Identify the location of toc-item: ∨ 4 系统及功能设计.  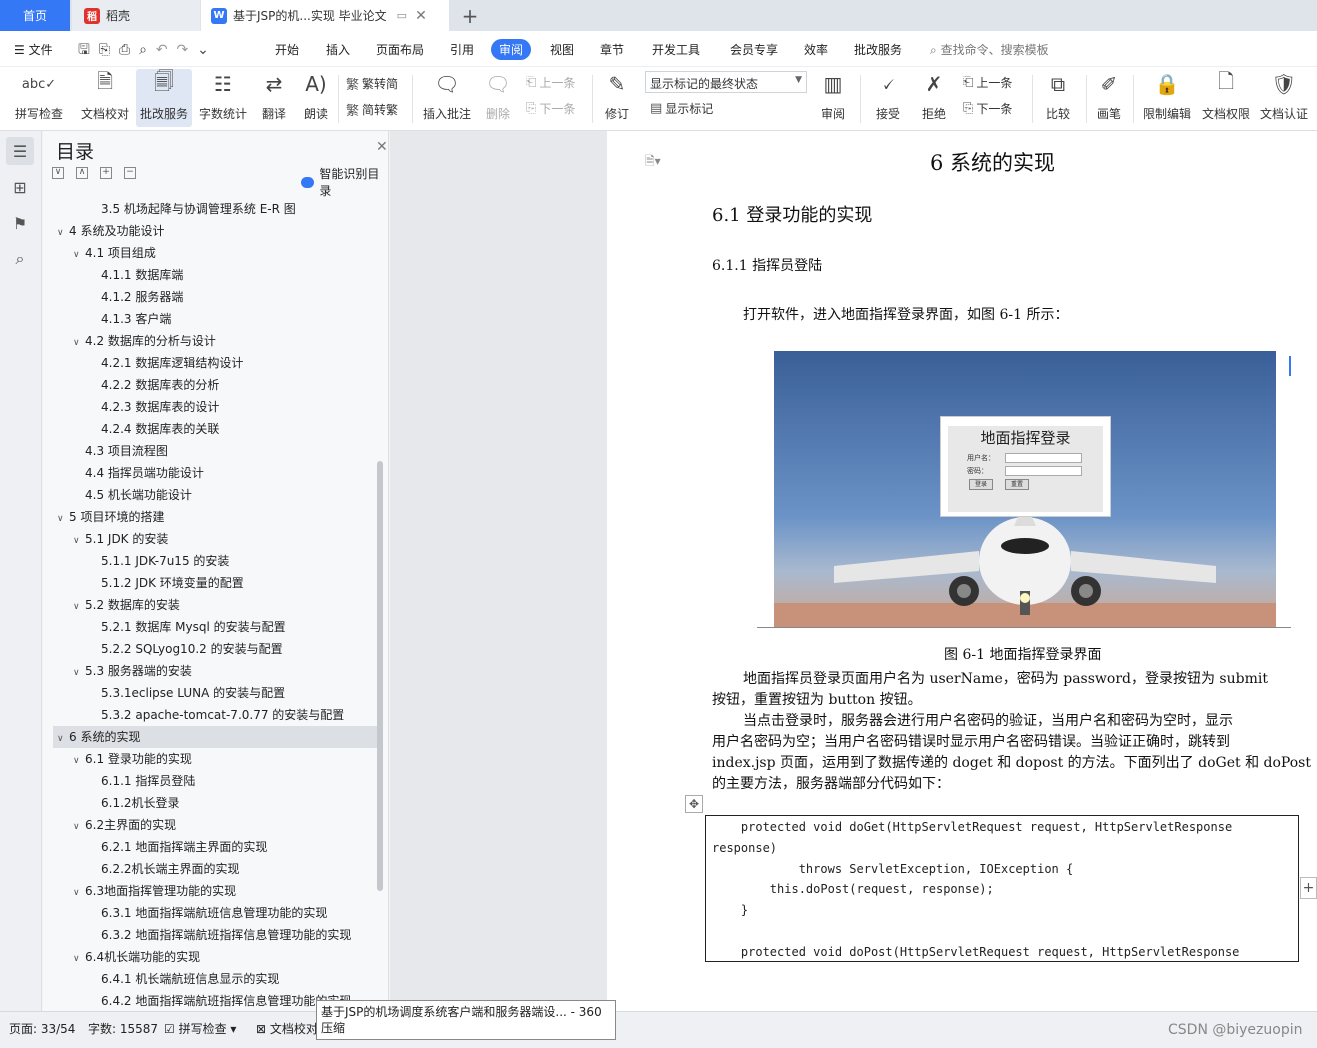
(110, 231).